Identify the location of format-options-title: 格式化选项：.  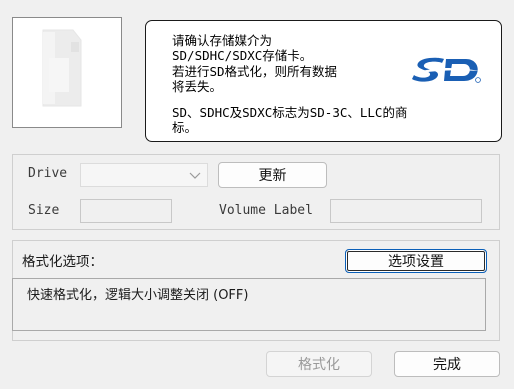
(62, 262).